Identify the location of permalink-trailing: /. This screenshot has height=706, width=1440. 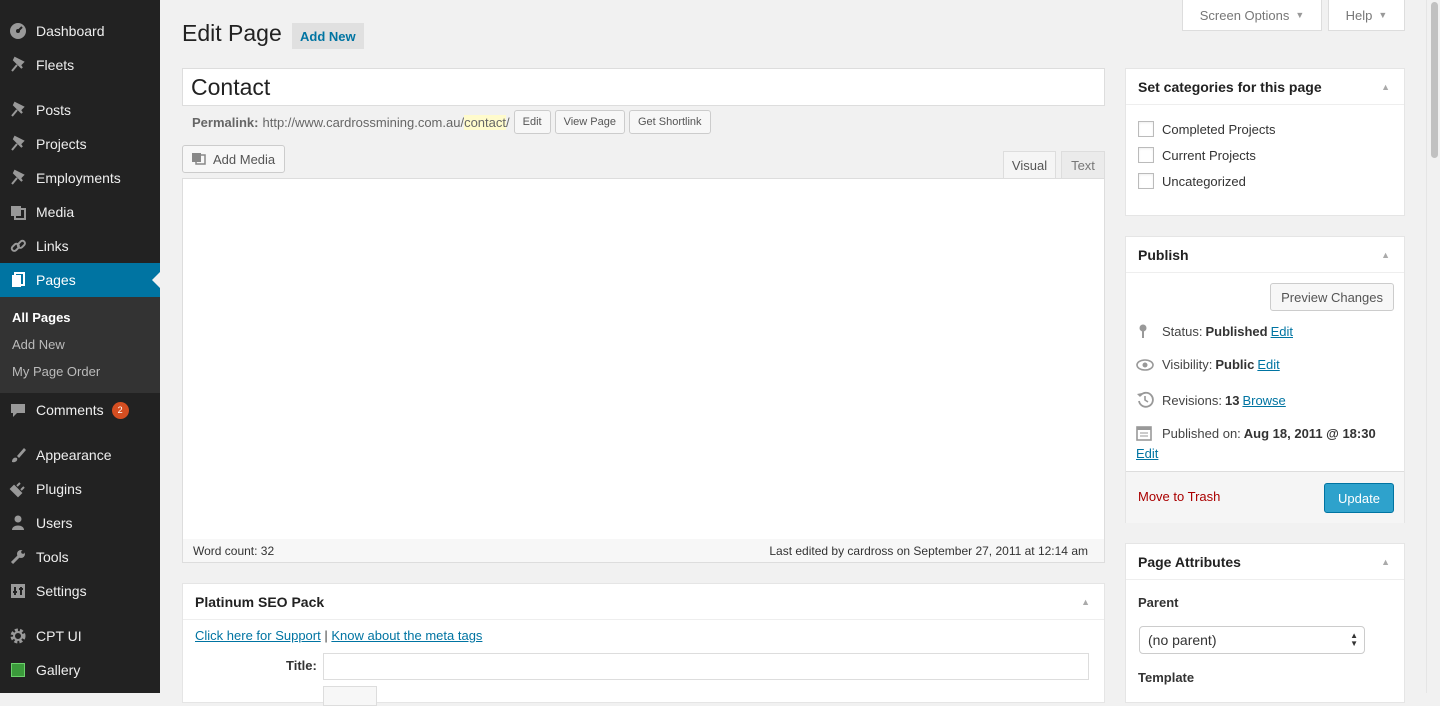
(507, 122).